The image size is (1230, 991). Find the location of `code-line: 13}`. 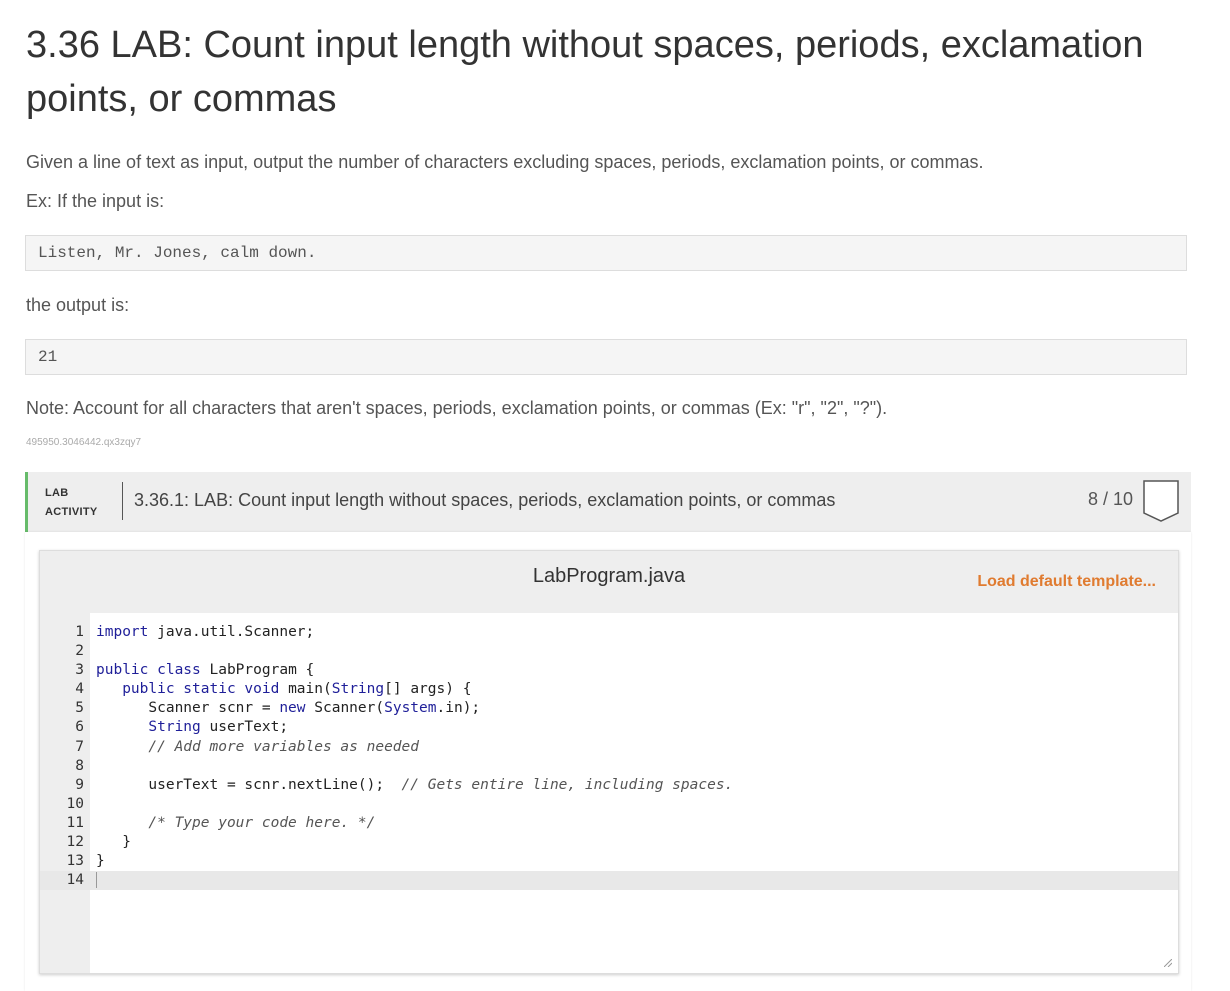

code-line: 13} is located at coordinates (609, 861).